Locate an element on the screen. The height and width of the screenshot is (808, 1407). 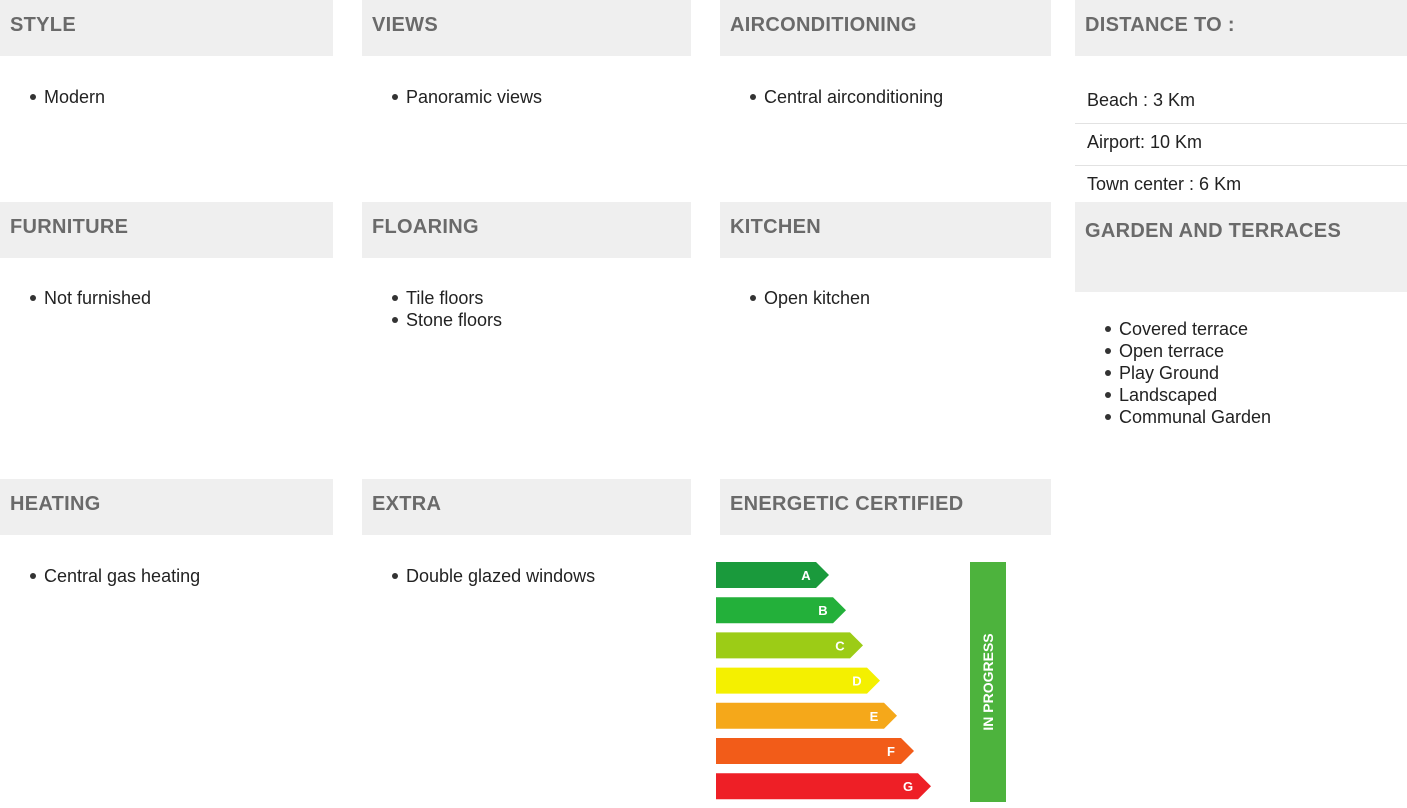
heating-heading: HEATING is located at coordinates (166, 507).